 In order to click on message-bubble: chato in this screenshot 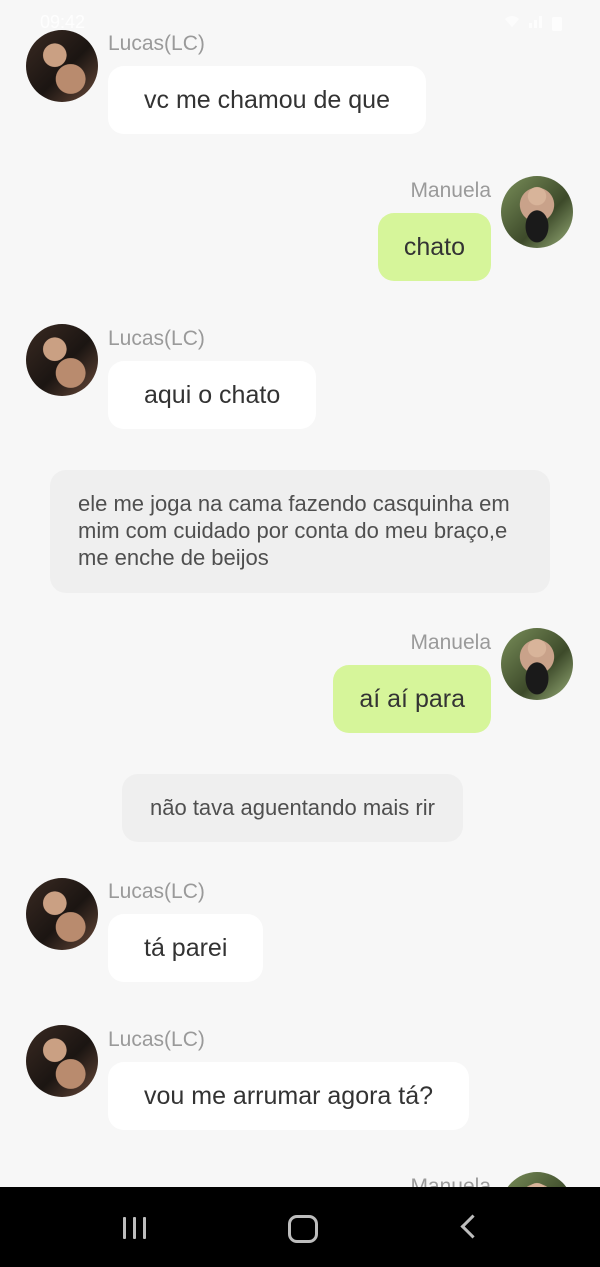, I will do `click(434, 247)`.